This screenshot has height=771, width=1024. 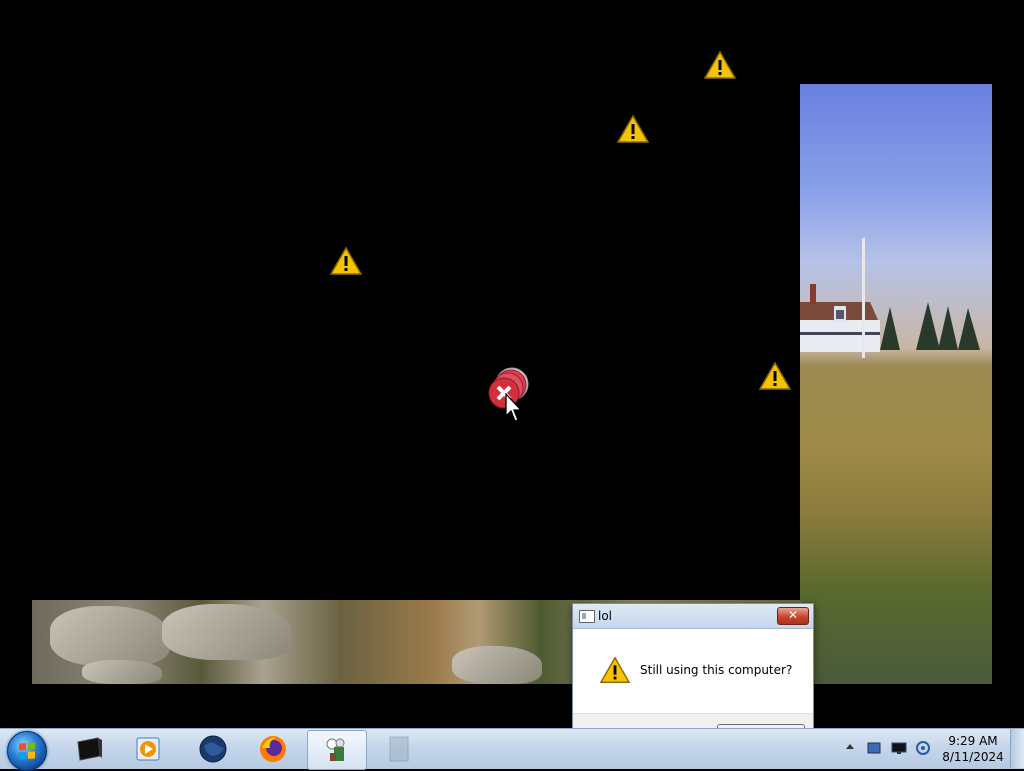 I want to click on taskbar-item-globe, so click(x=213, y=749).